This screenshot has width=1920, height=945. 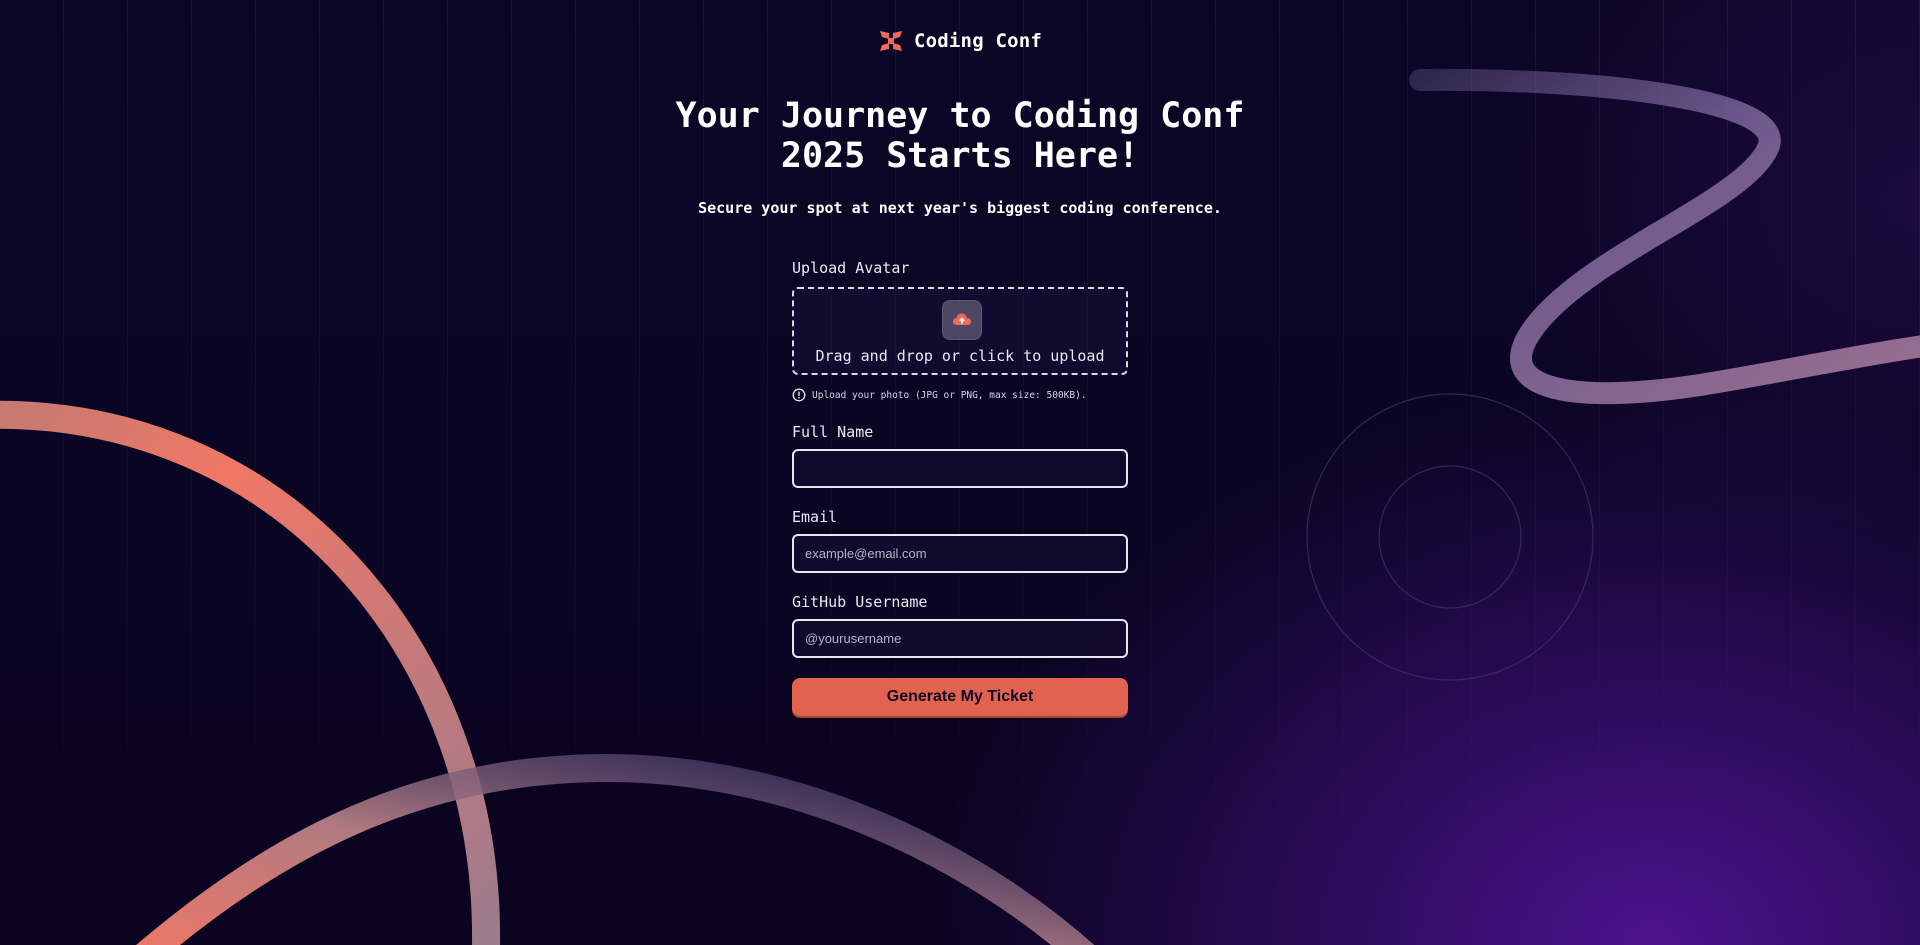 What do you see at coordinates (960, 116) in the screenshot?
I see `page-title-line-1: Your Journey to Coding Conf` at bounding box center [960, 116].